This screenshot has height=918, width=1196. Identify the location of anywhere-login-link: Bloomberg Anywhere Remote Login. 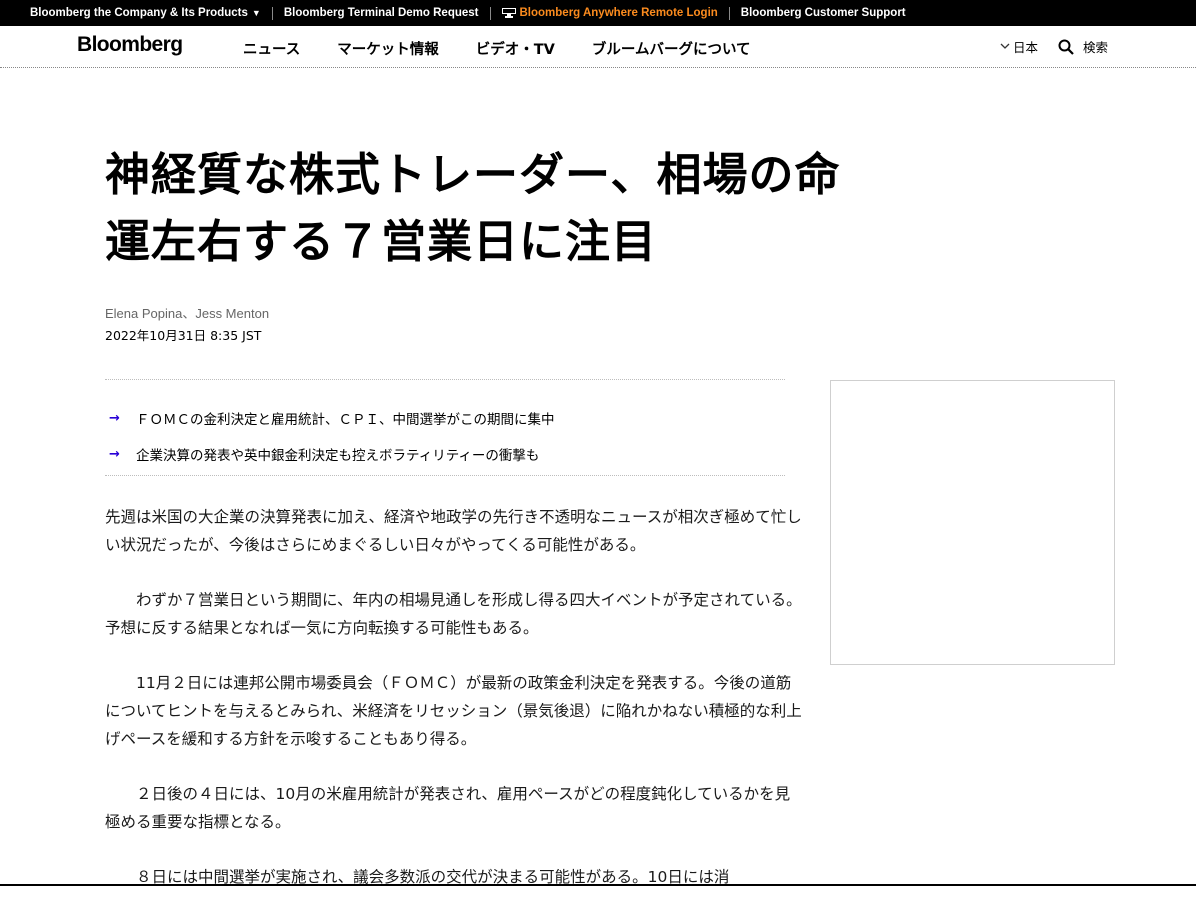
(609, 13).